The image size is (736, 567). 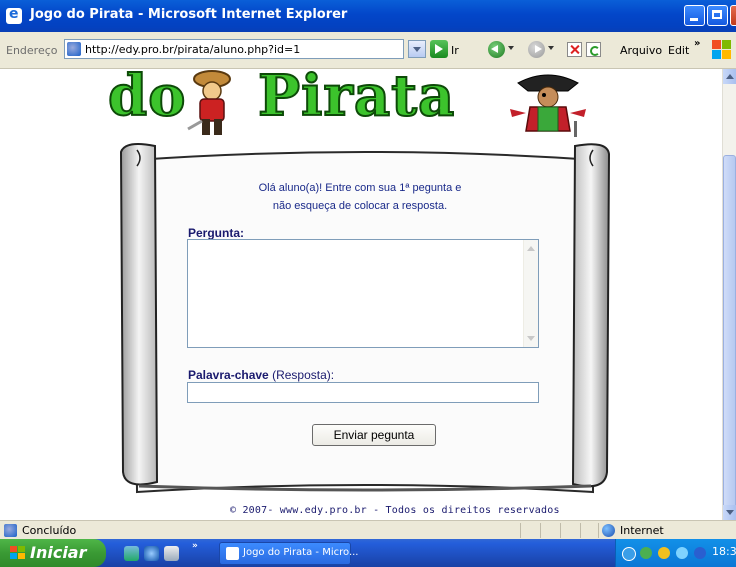 I want to click on logo-word-do: do, so click(x=147, y=99).